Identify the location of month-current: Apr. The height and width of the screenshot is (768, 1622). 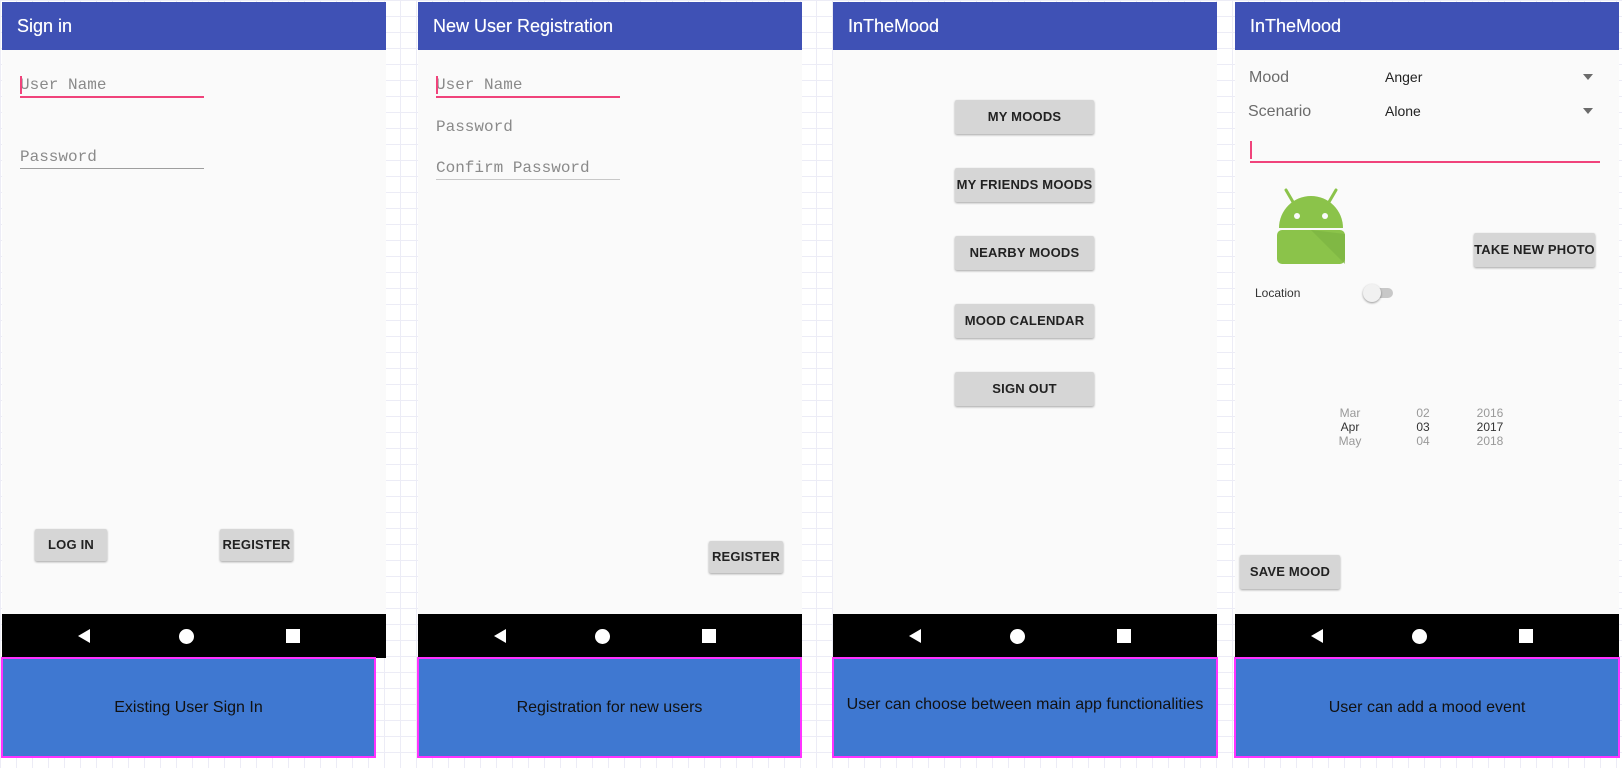
(1350, 427).